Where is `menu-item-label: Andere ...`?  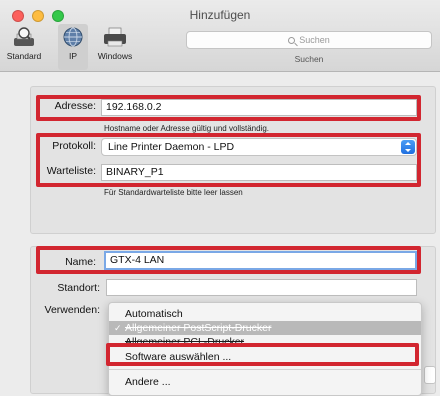 menu-item-label: Andere ... is located at coordinates (148, 382).